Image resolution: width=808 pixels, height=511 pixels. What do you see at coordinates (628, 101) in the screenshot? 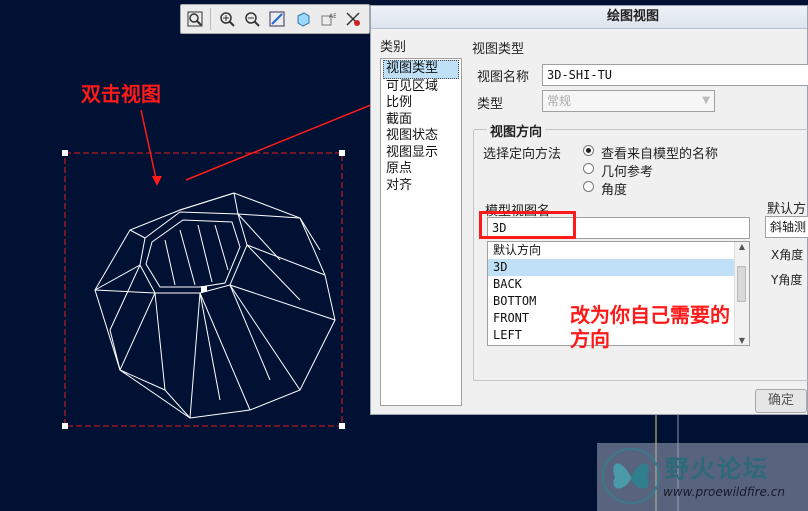
I see `type-select: 常规 ▼` at bounding box center [628, 101].